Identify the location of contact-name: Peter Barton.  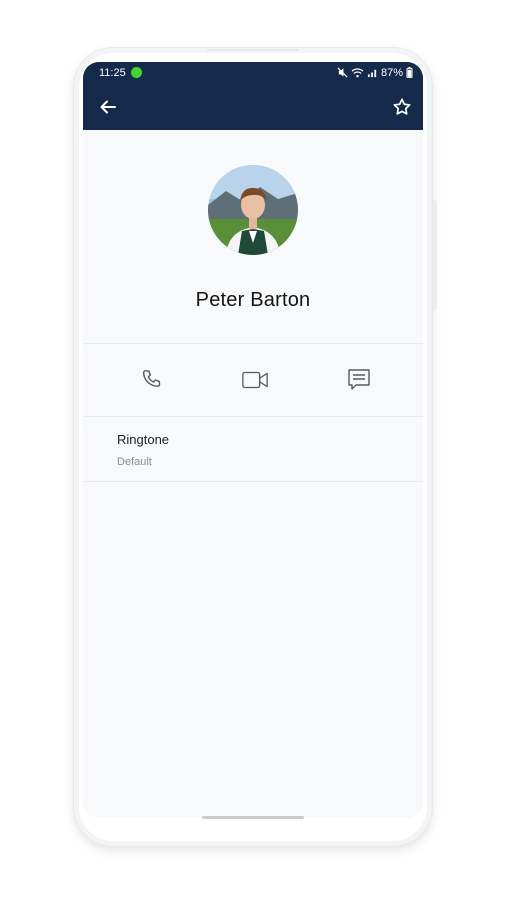
(253, 300).